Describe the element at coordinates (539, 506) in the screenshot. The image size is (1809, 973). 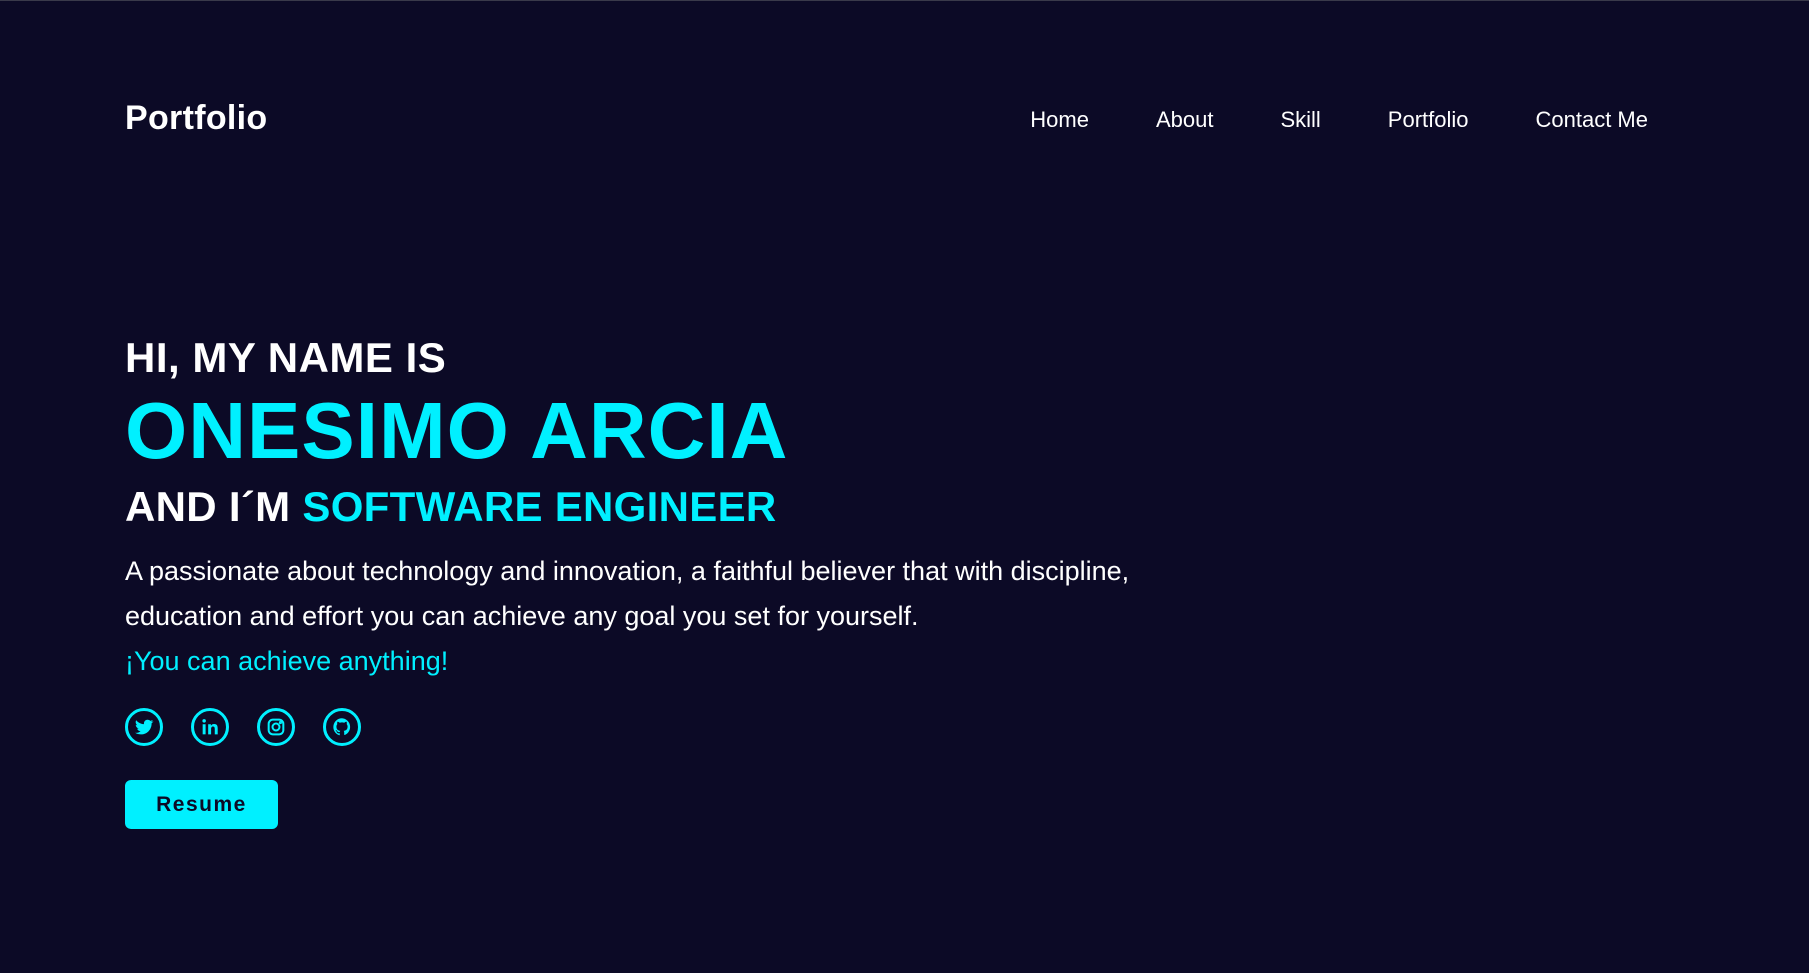
I see `role-accent: SOFTWARE ENGINEER` at that location.